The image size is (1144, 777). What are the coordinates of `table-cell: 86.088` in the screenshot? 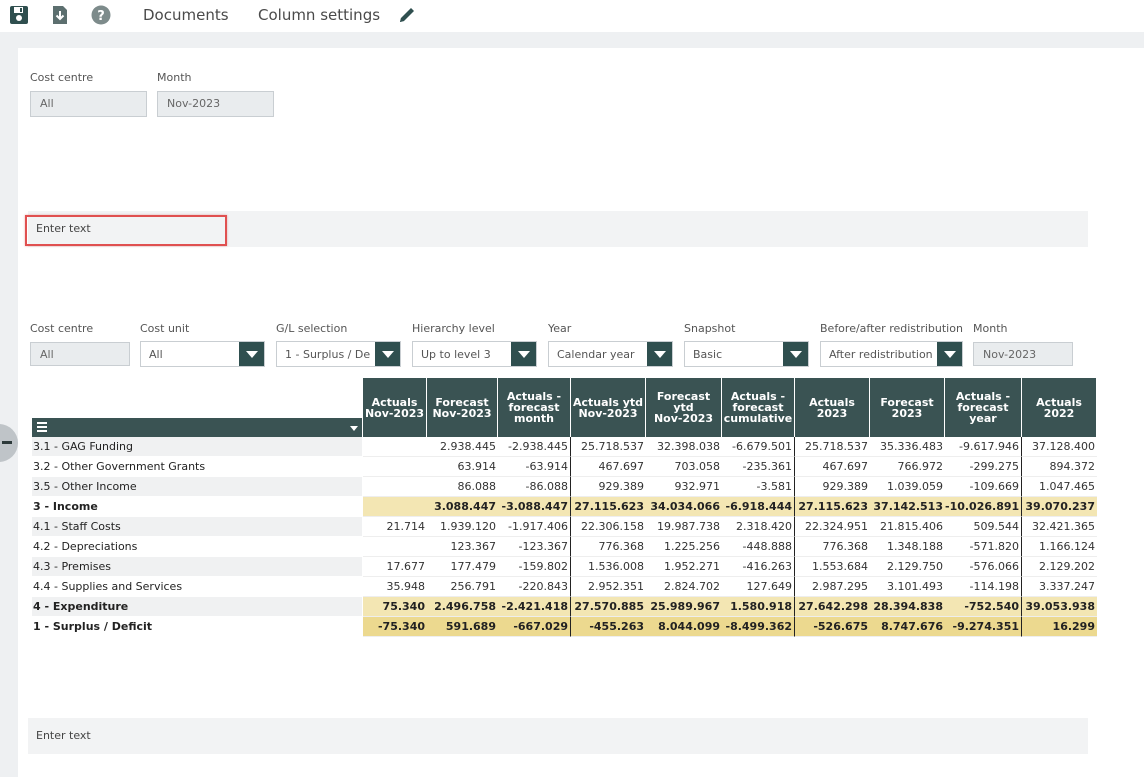 It's located at (462, 487).